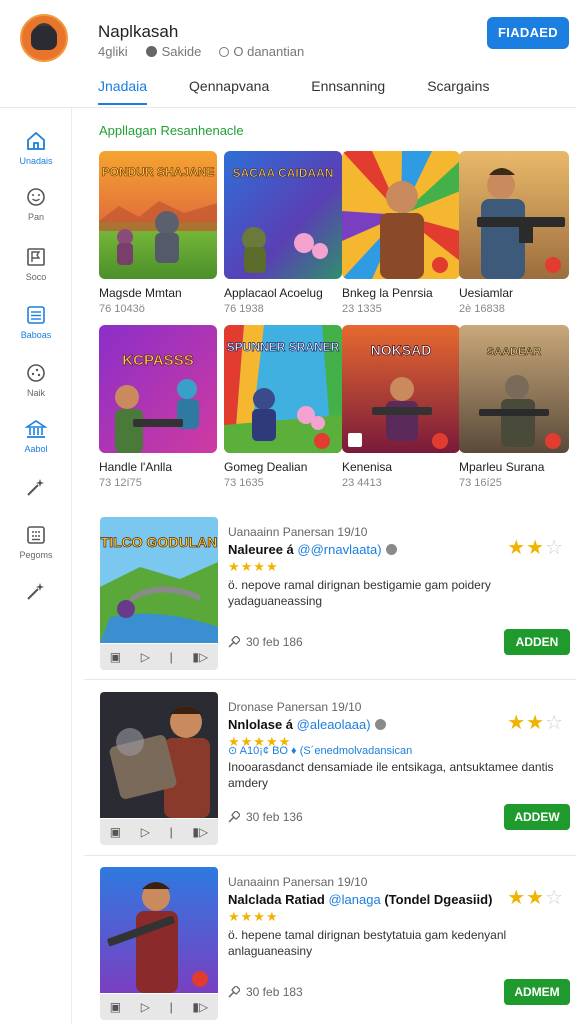 This screenshot has height=1024, width=576. I want to click on game-card: SAADEAR Mparleu Surana 73 16í25, so click(514, 407).